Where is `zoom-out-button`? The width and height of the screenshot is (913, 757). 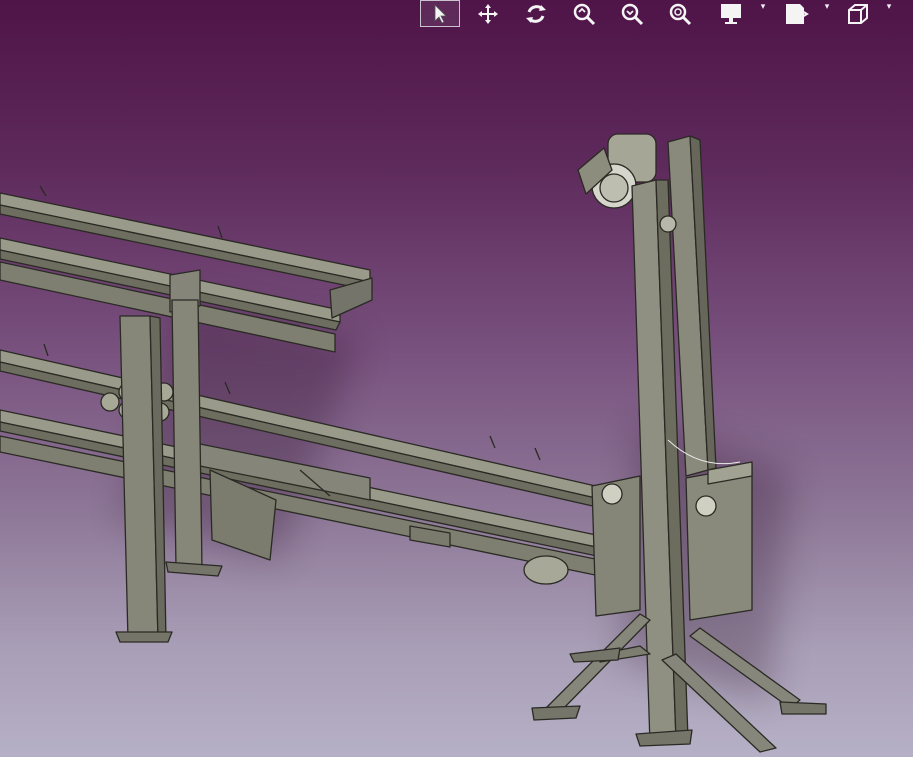
zoom-out-button is located at coordinates (632, 13).